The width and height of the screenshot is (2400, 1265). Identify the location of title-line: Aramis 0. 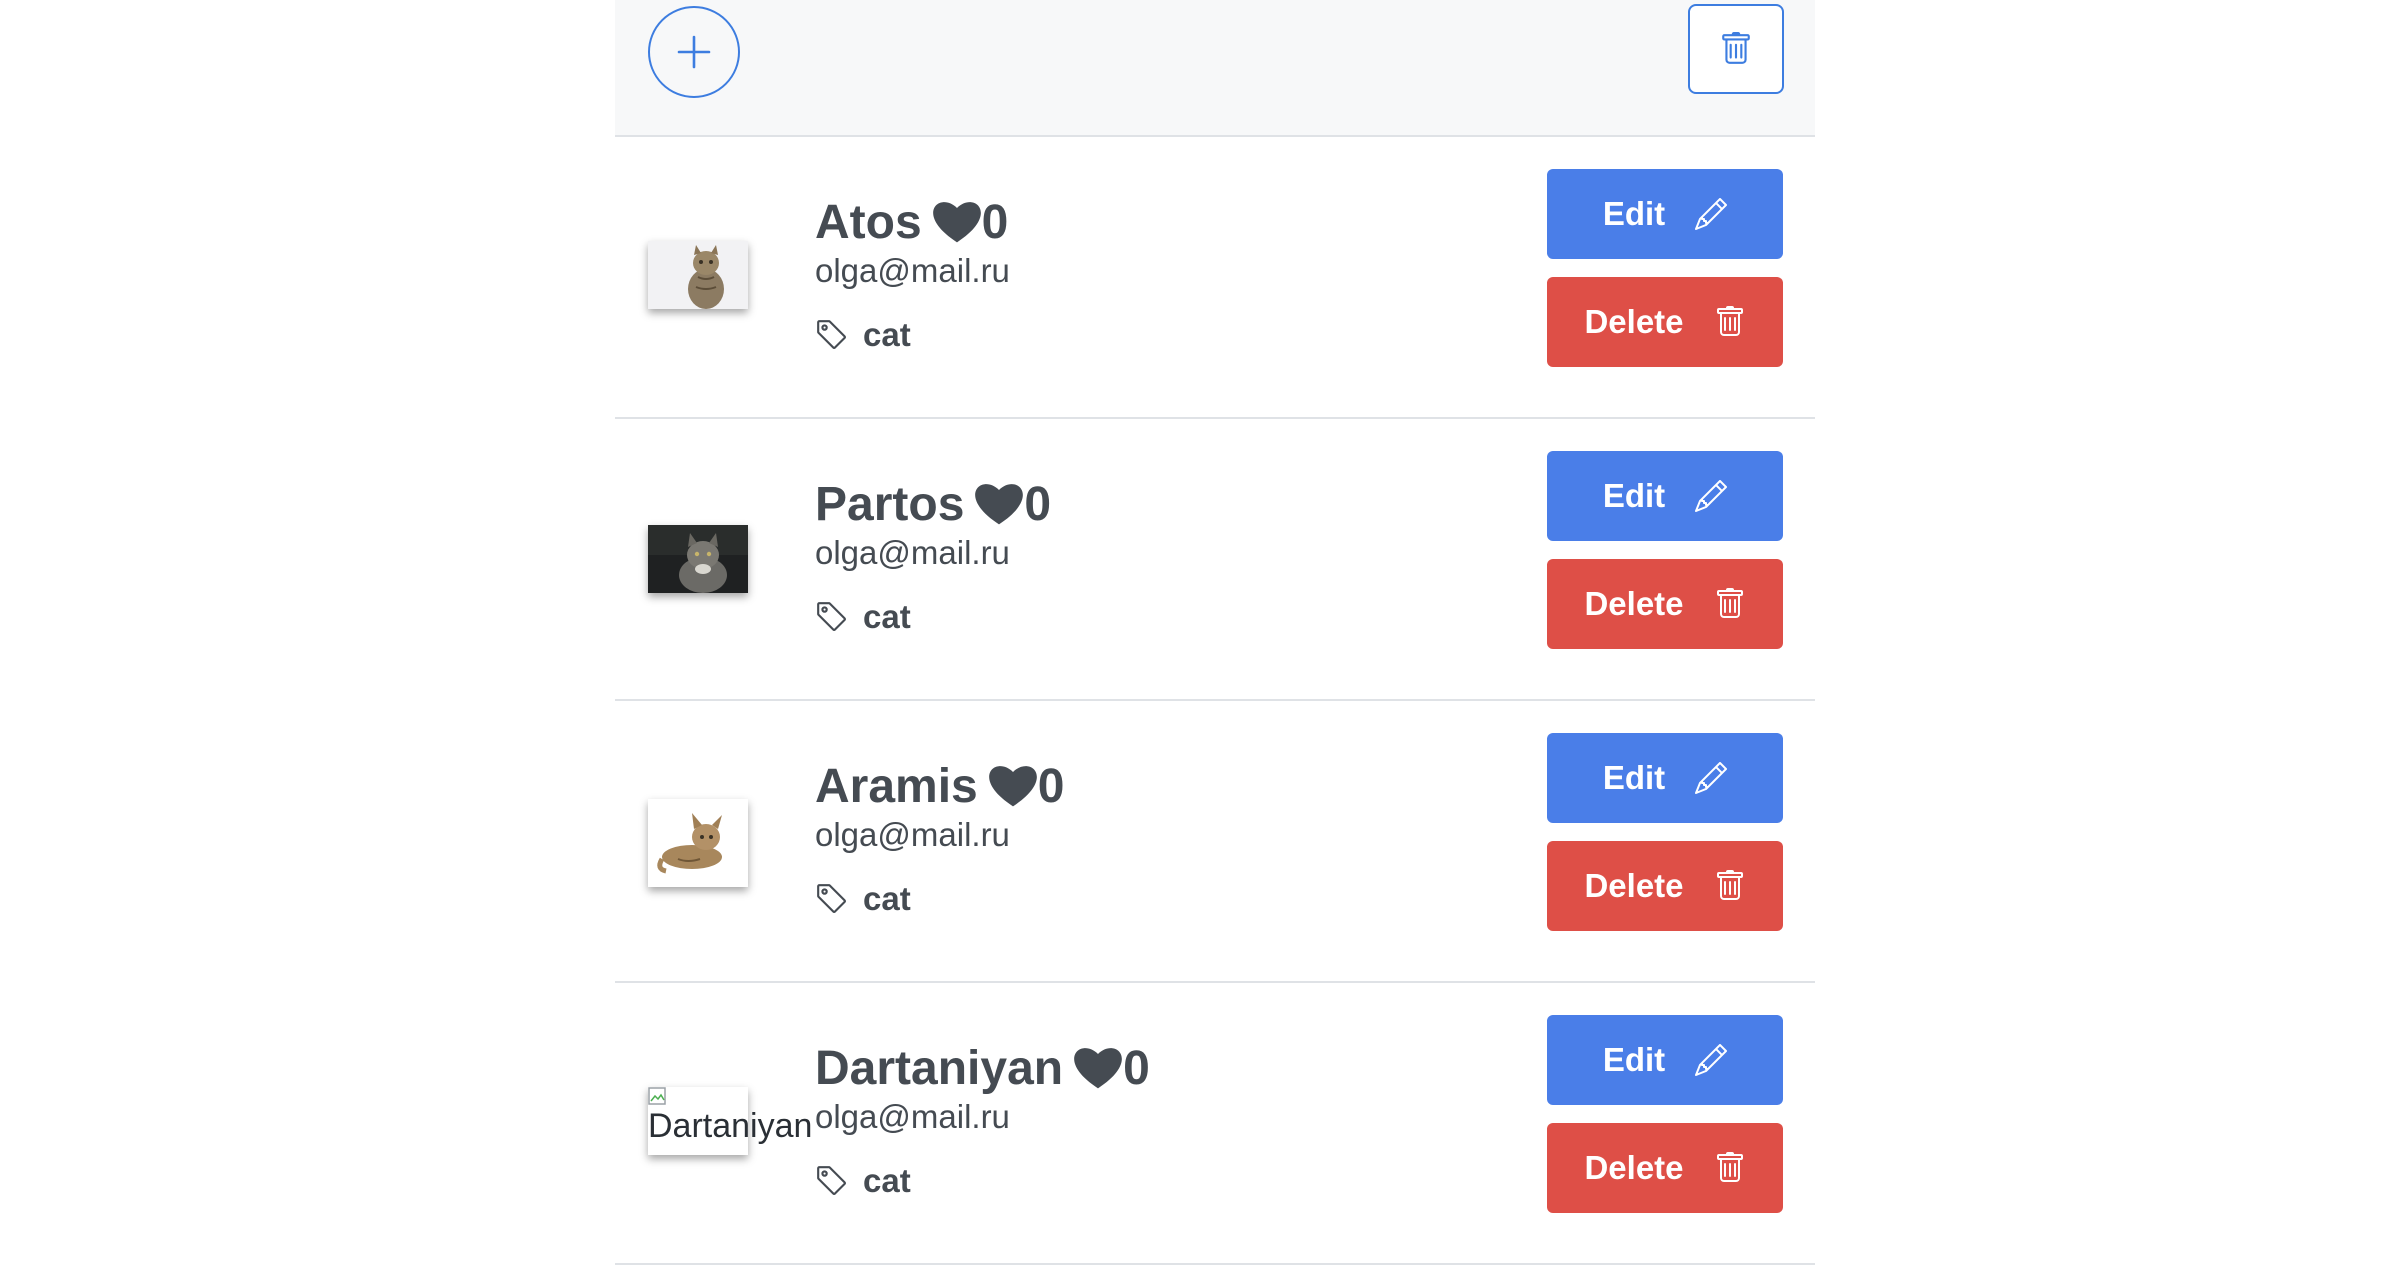
(939, 786).